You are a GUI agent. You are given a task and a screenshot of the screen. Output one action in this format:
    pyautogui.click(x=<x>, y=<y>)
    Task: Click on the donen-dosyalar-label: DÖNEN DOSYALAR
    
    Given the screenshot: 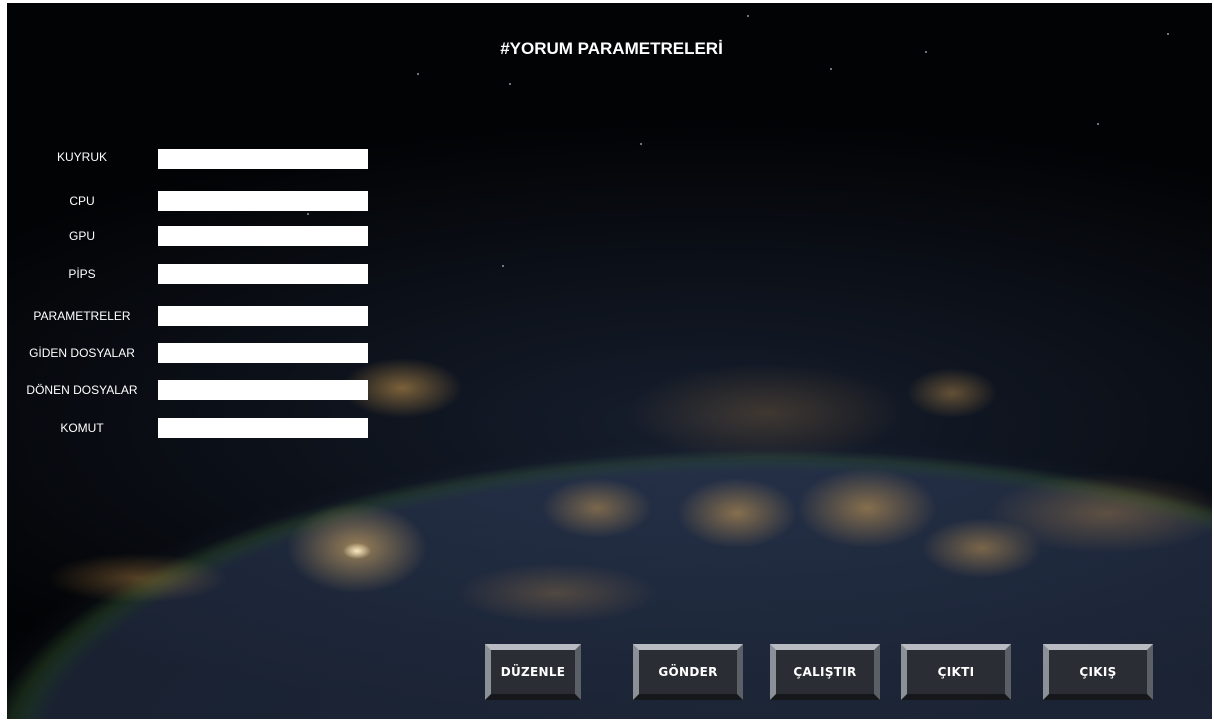 What is the action you would take?
    pyautogui.click(x=82, y=390)
    